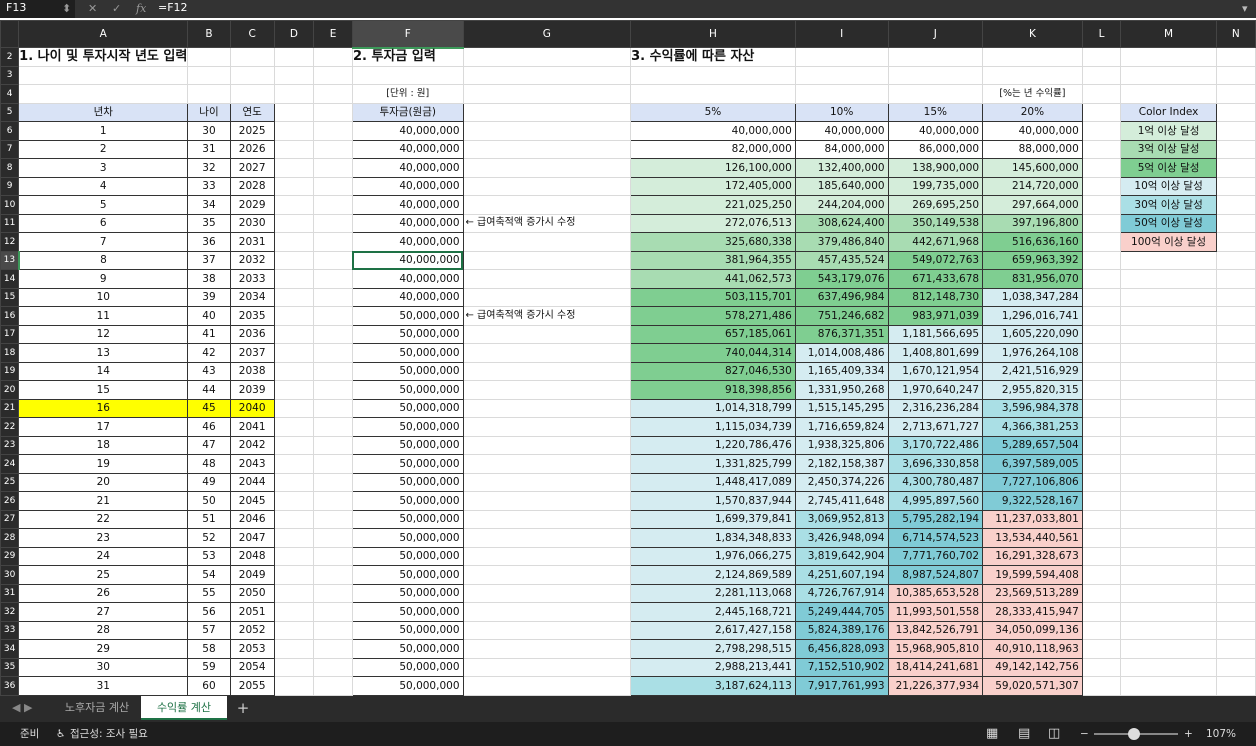  What do you see at coordinates (103, 353) in the screenshot?
I see `cell-a18: 13` at bounding box center [103, 353].